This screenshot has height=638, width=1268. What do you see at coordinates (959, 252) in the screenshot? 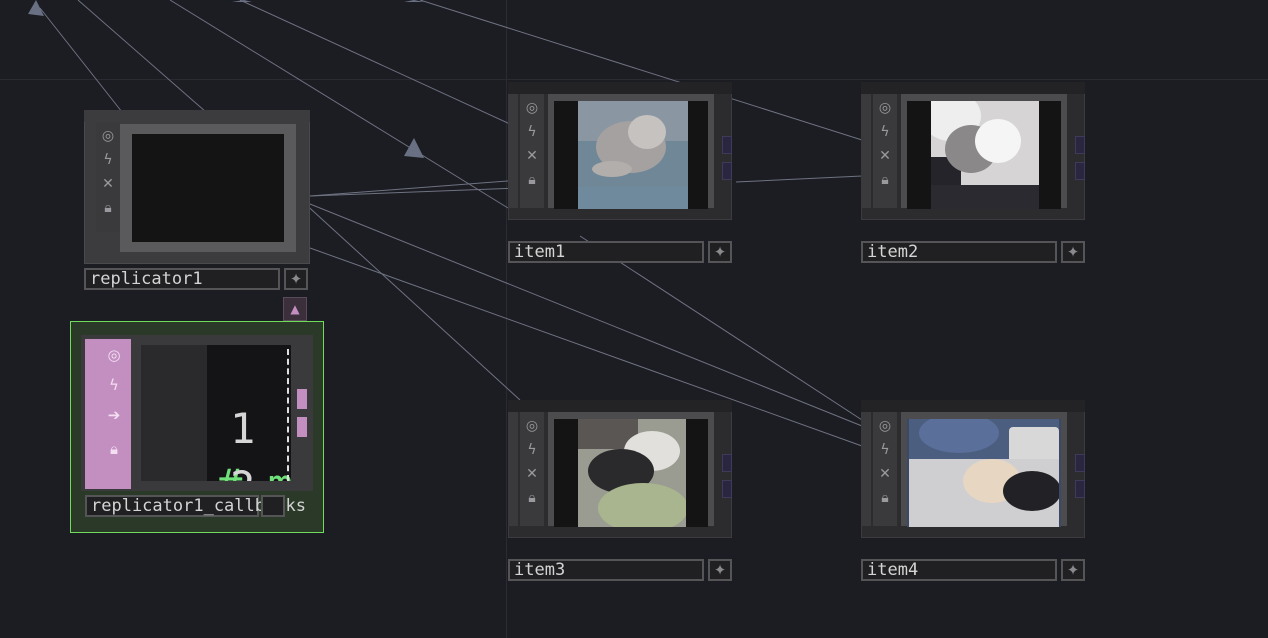
I see `node-name: item2` at bounding box center [959, 252].